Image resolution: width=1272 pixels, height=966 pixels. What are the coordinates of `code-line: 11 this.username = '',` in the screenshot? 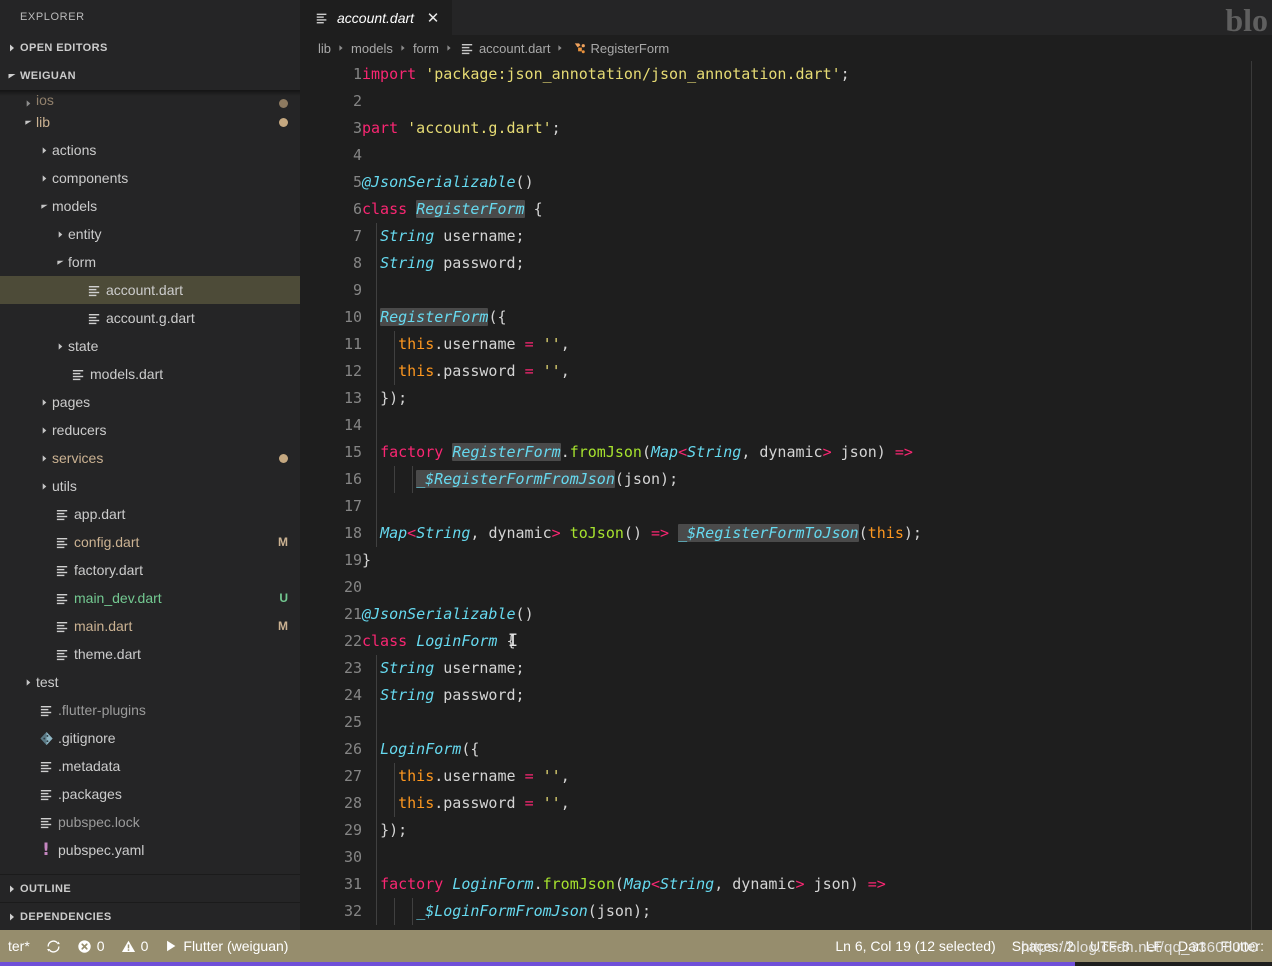 It's located at (786, 344).